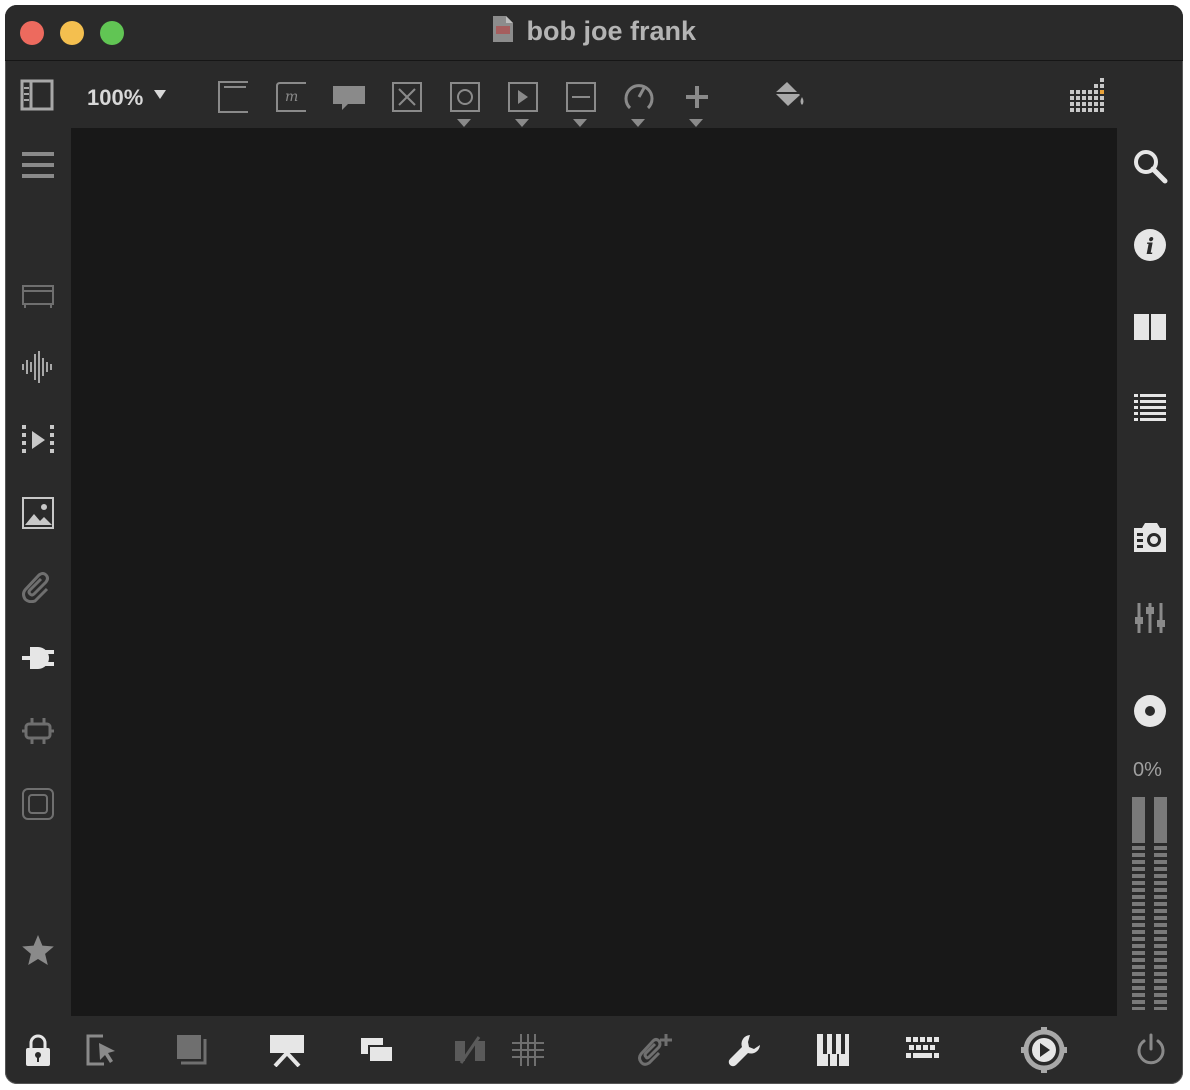 This screenshot has width=1190, height=1090. I want to click on title-area: bob joe frank, so click(594, 31).